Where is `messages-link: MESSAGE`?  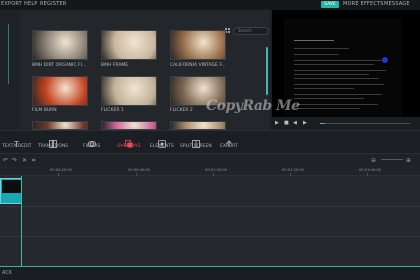
messages-link: MESSAGE is located at coordinates (397, 4).